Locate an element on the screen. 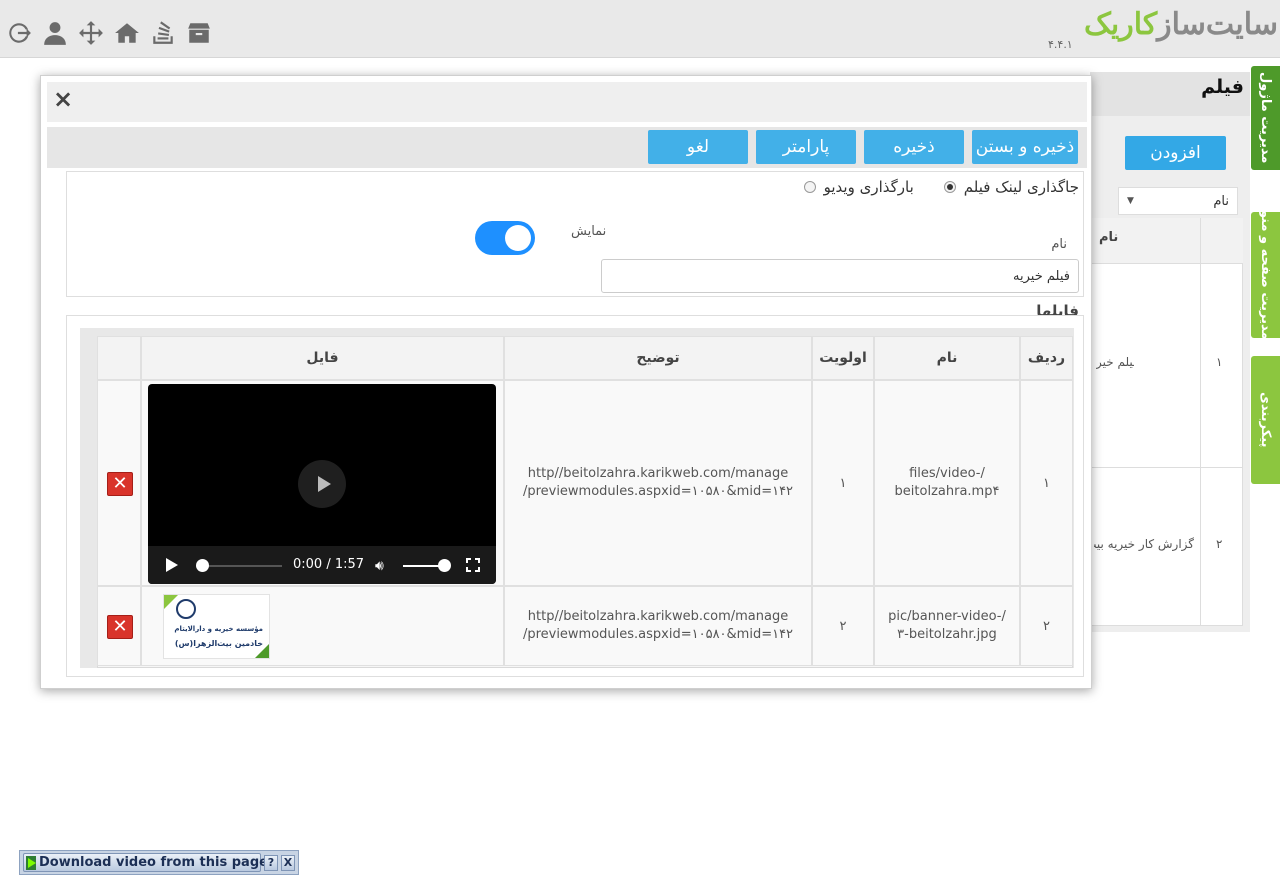 This screenshot has height=889, width=1280. file-name-text: pic/banner-video-/ ۳-beitolzahr.jpg is located at coordinates (947, 625).